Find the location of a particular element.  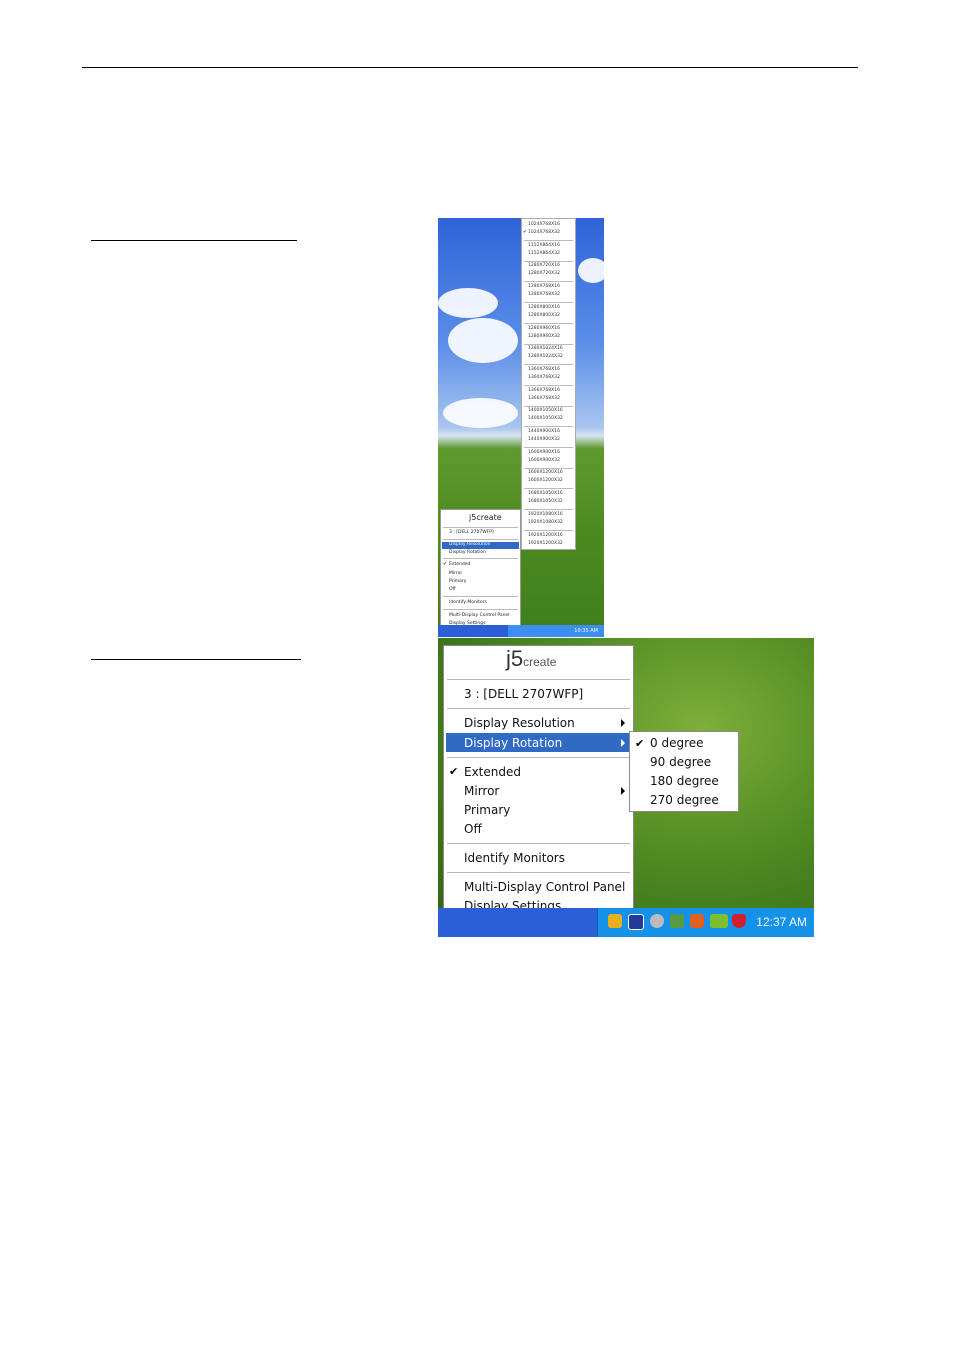

clock: 10:35 AM is located at coordinates (586, 631).